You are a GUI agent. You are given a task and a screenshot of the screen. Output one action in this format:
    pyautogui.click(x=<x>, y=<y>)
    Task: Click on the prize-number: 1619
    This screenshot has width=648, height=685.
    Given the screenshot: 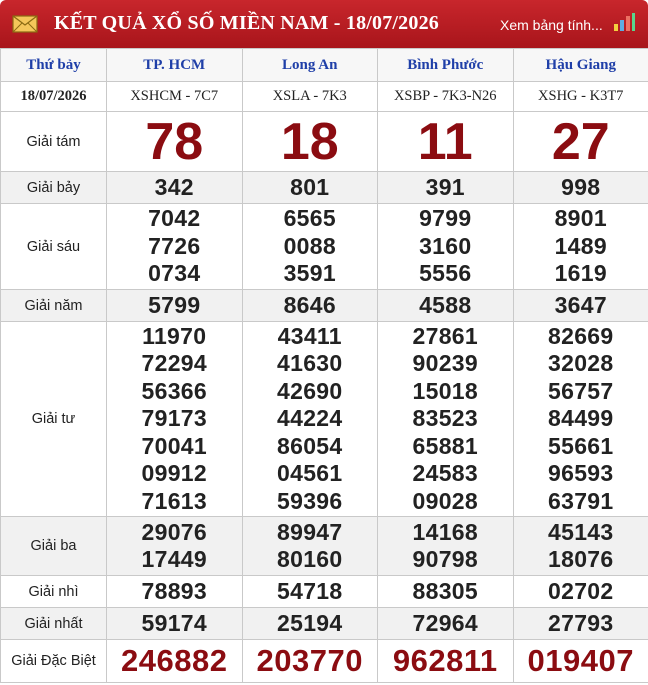 What is the action you would take?
    pyautogui.click(x=580, y=273)
    